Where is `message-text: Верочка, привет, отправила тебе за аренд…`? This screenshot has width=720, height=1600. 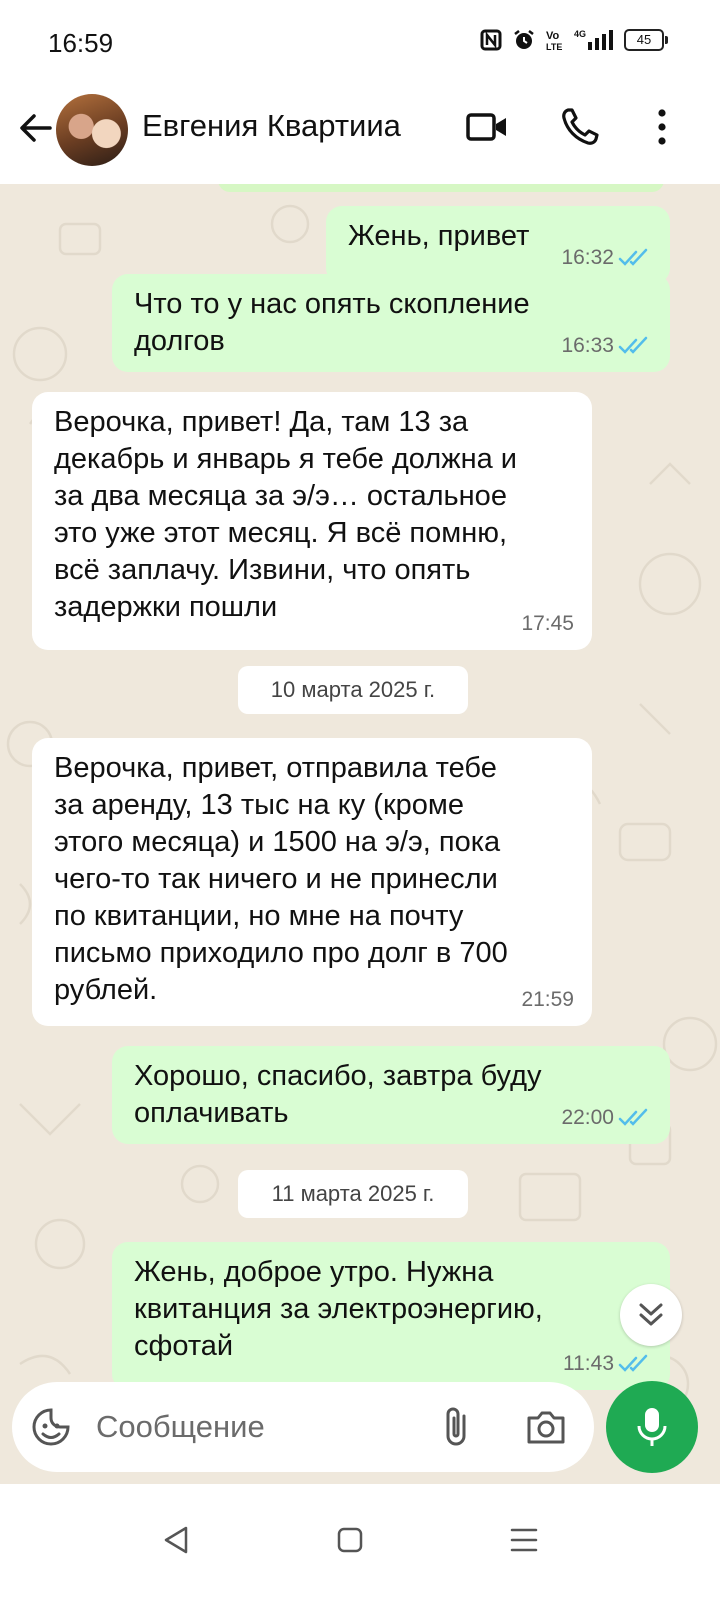 message-text: Верочка, привет, отправила тебе за аренд… is located at coordinates (281, 879).